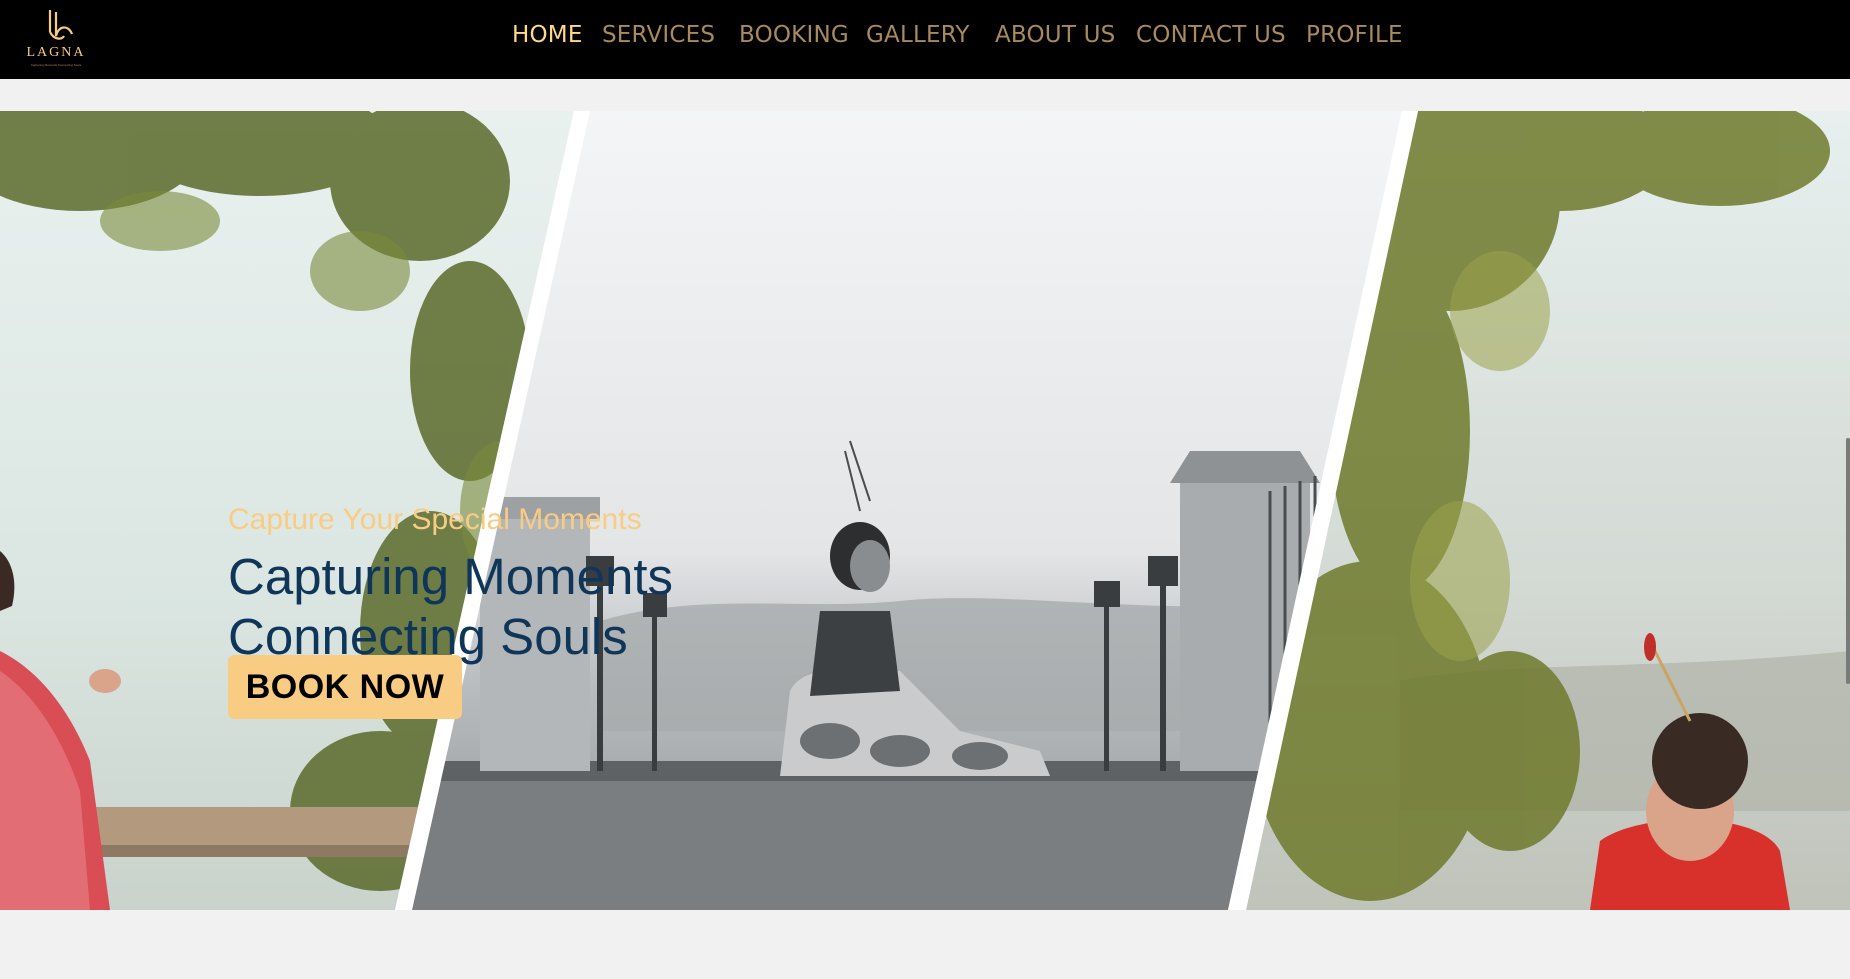 This screenshot has width=1850, height=979. I want to click on book-now-button: BOOK NOW, so click(345, 687).